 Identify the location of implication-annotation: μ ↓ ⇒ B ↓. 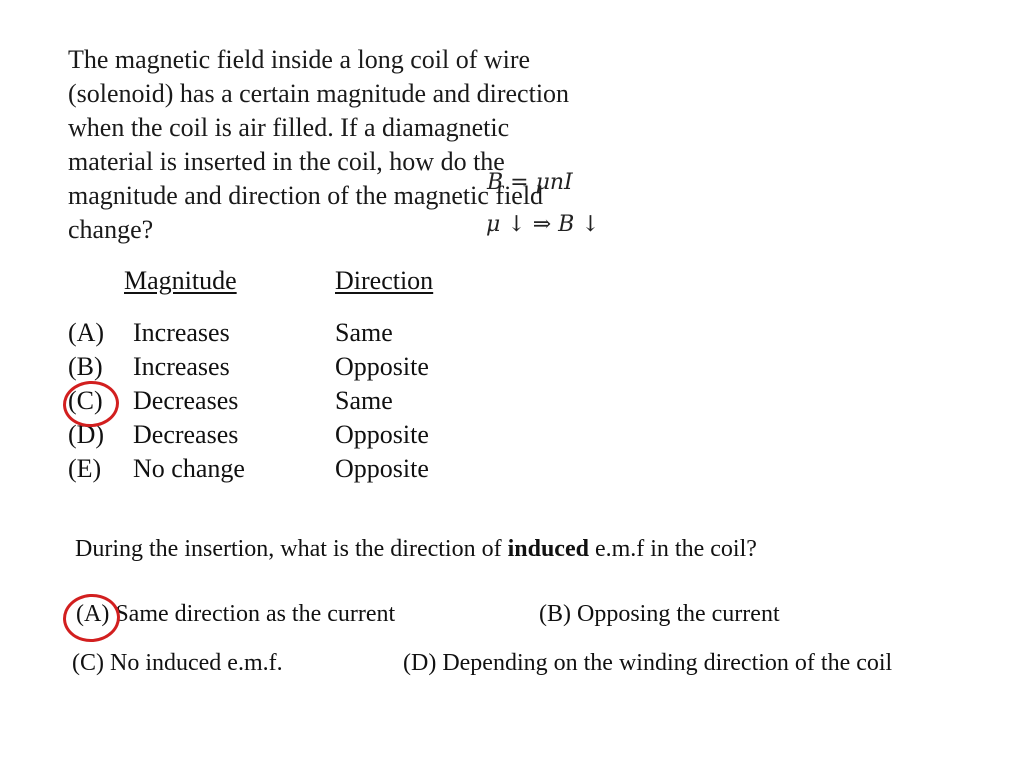
(543, 224).